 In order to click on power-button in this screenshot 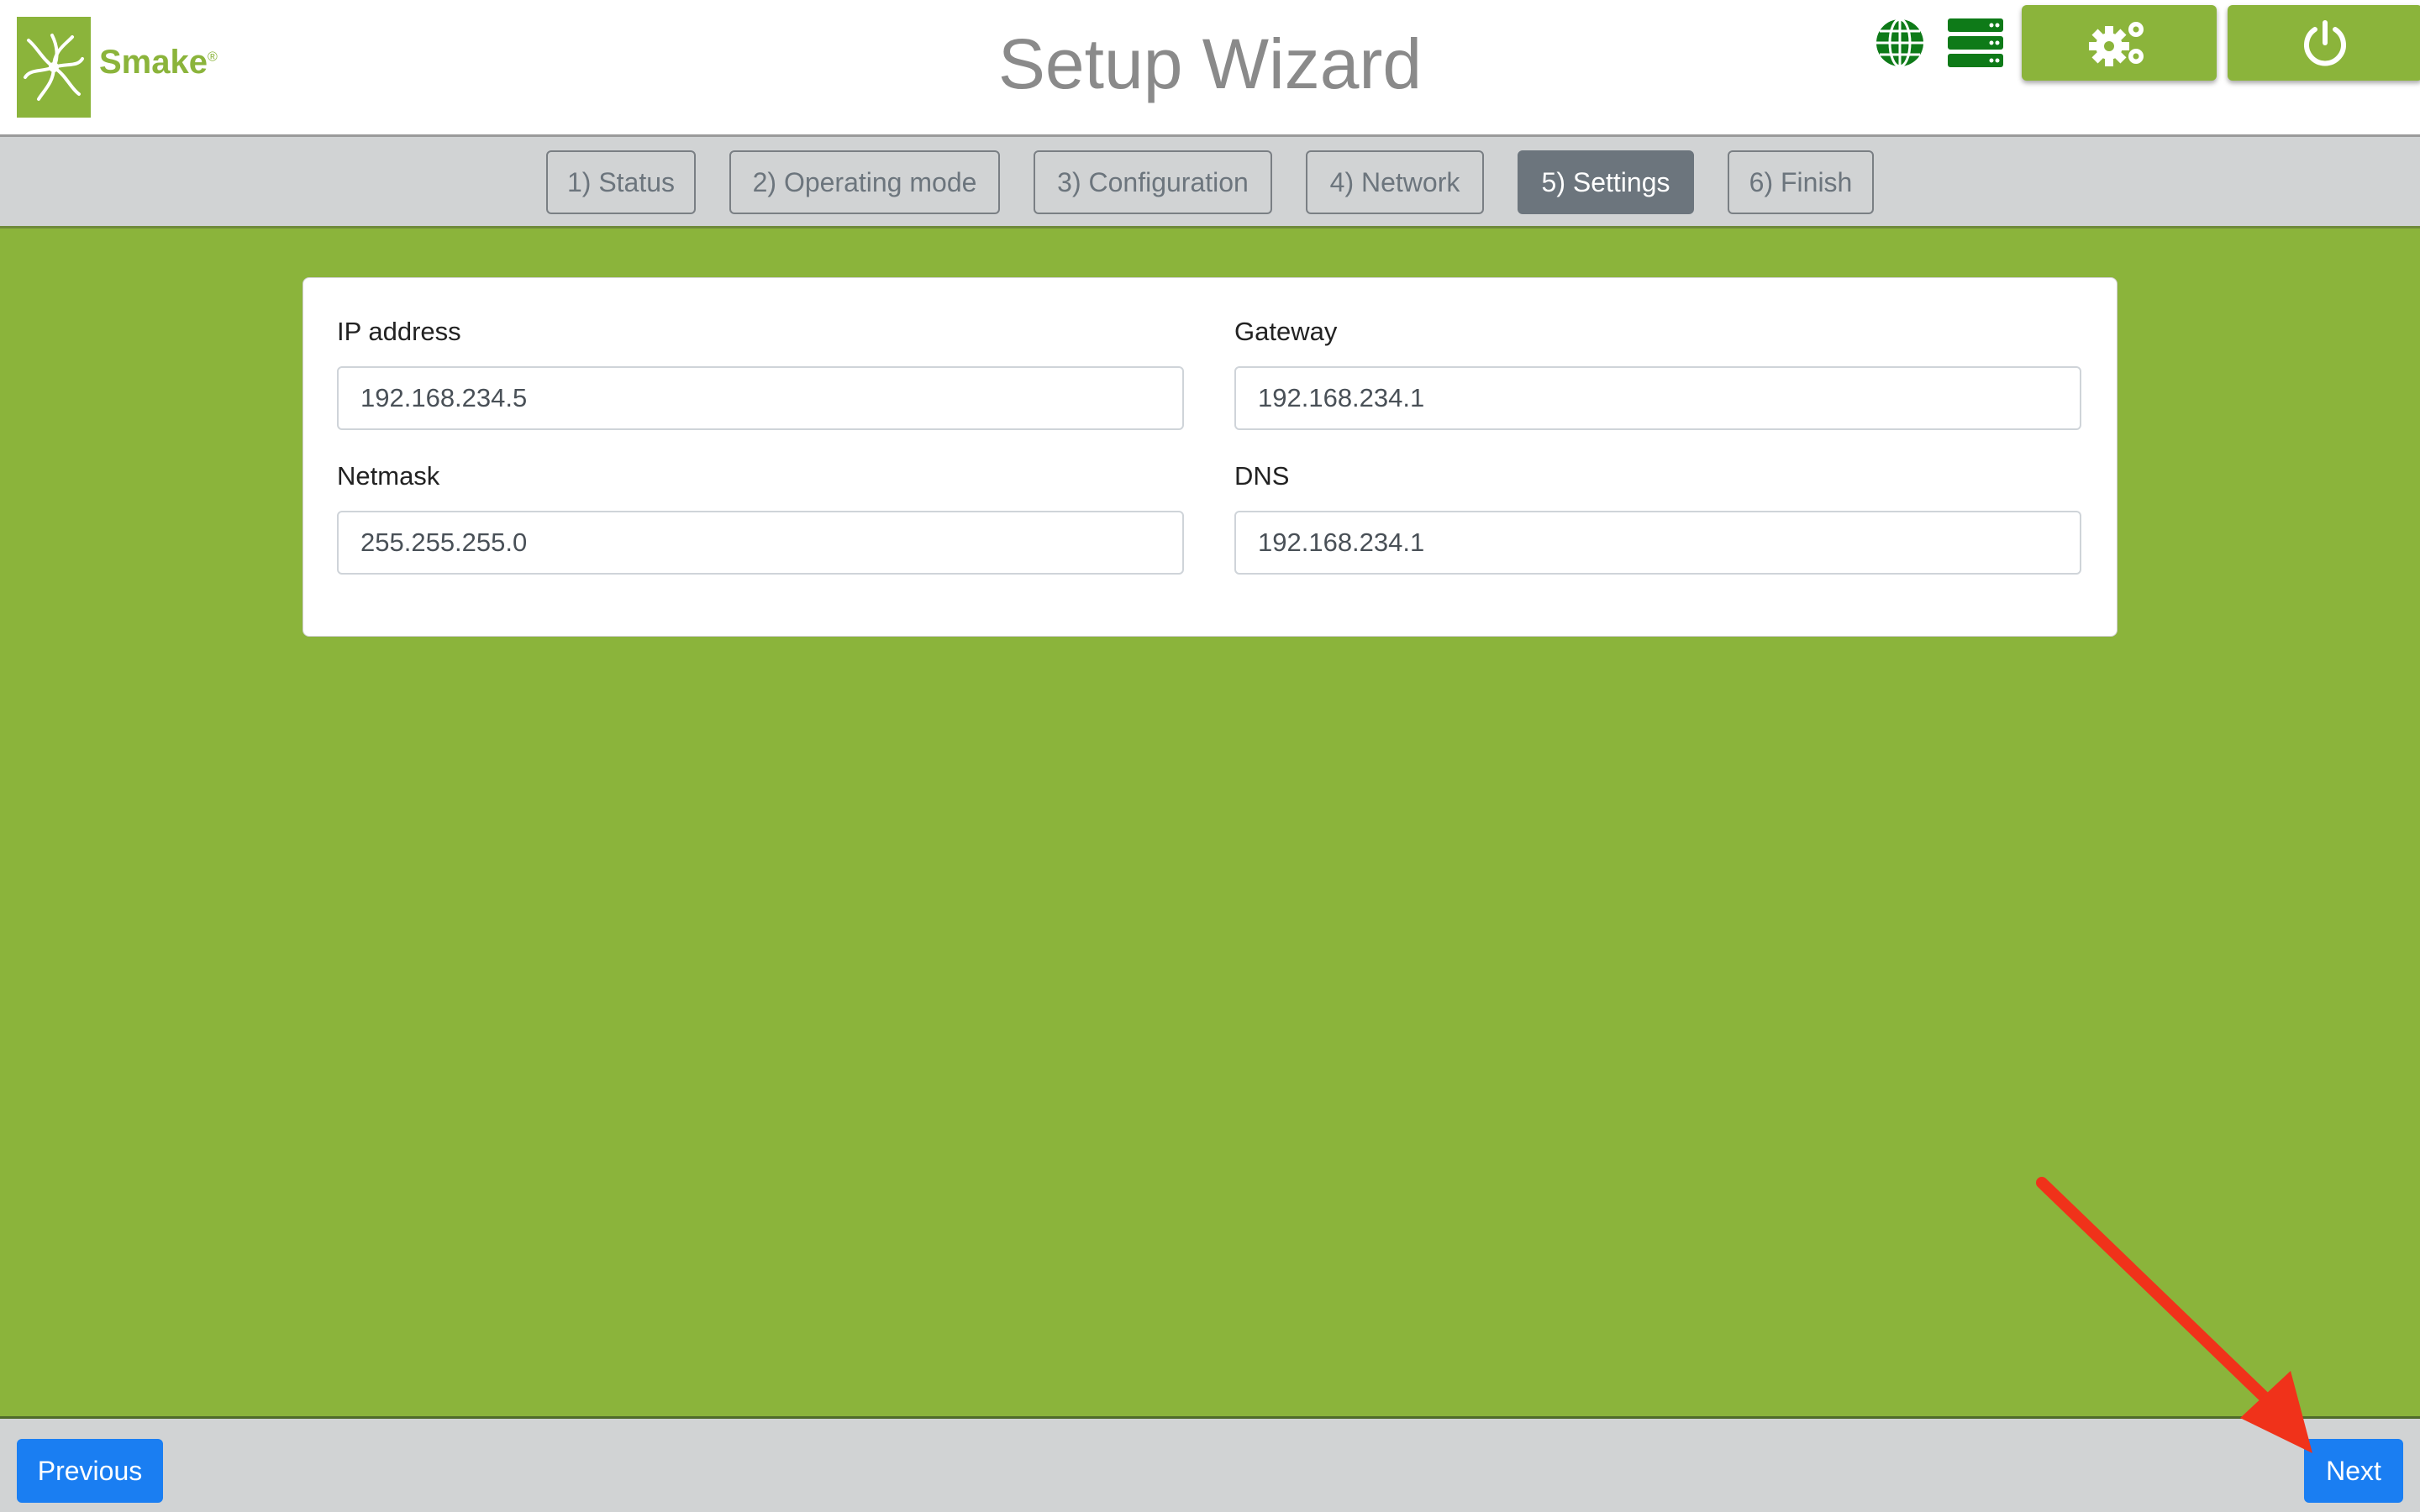, I will do `click(2324, 43)`.